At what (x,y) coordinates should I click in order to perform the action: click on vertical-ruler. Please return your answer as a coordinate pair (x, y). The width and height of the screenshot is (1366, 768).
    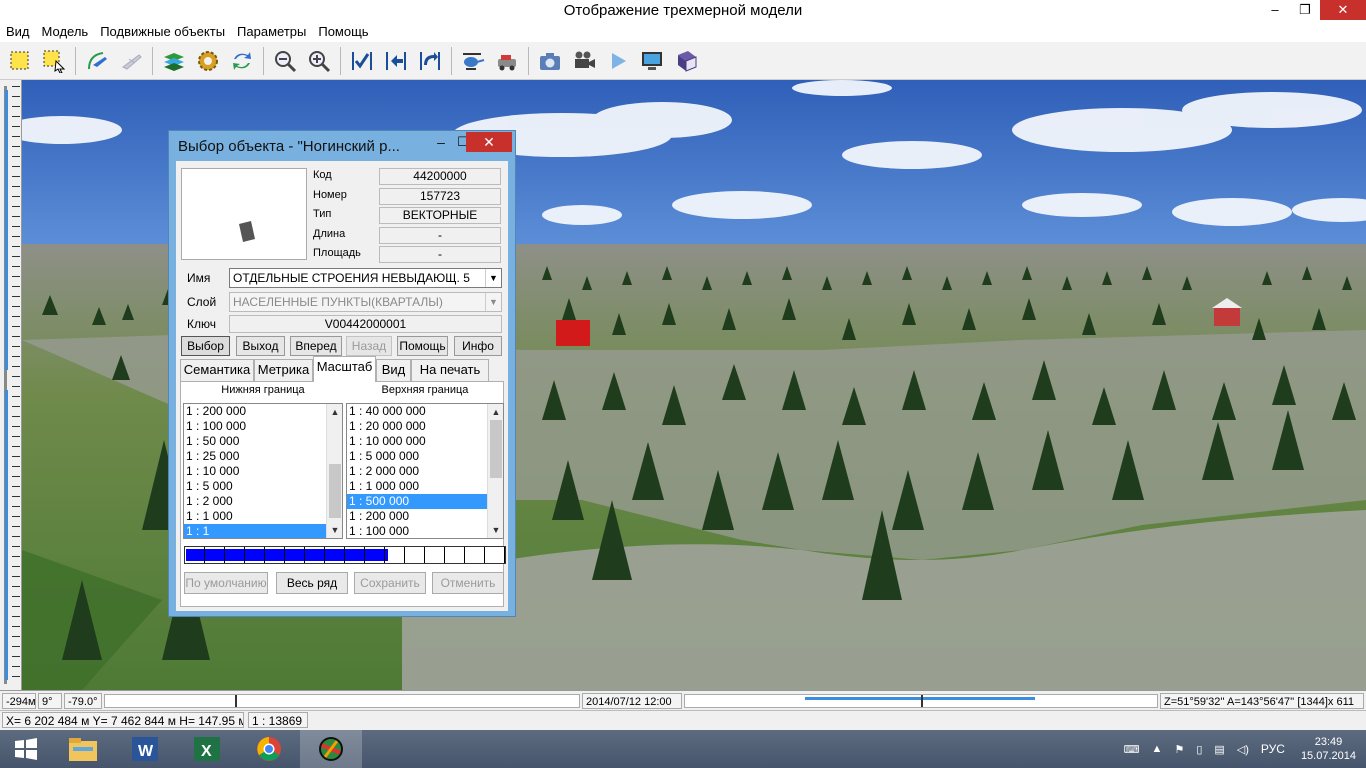
    Looking at the image, I should click on (11, 385).